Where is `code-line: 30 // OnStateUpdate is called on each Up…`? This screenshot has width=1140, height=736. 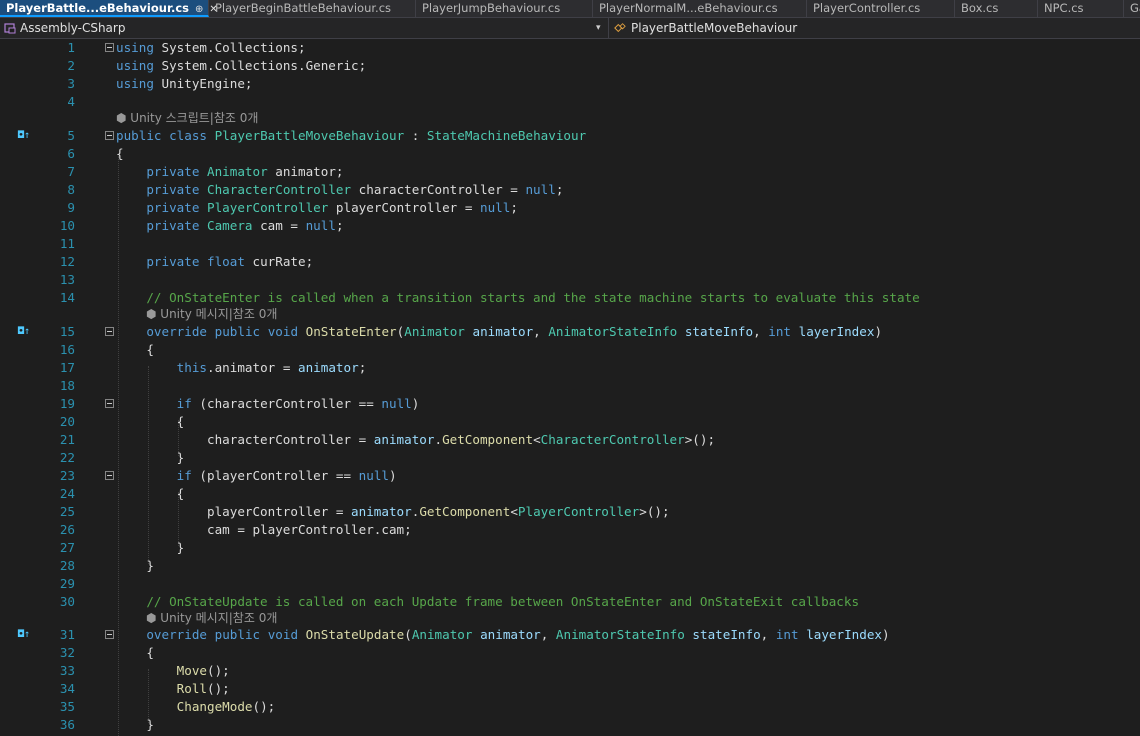
code-line: 30 // OnStateUpdate is called on each Up… is located at coordinates (570, 602).